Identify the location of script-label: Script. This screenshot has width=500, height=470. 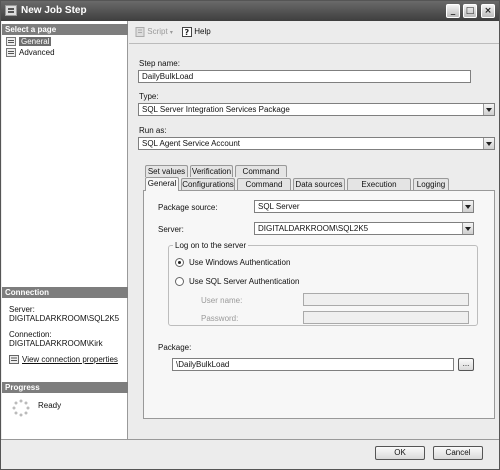
(157, 32).